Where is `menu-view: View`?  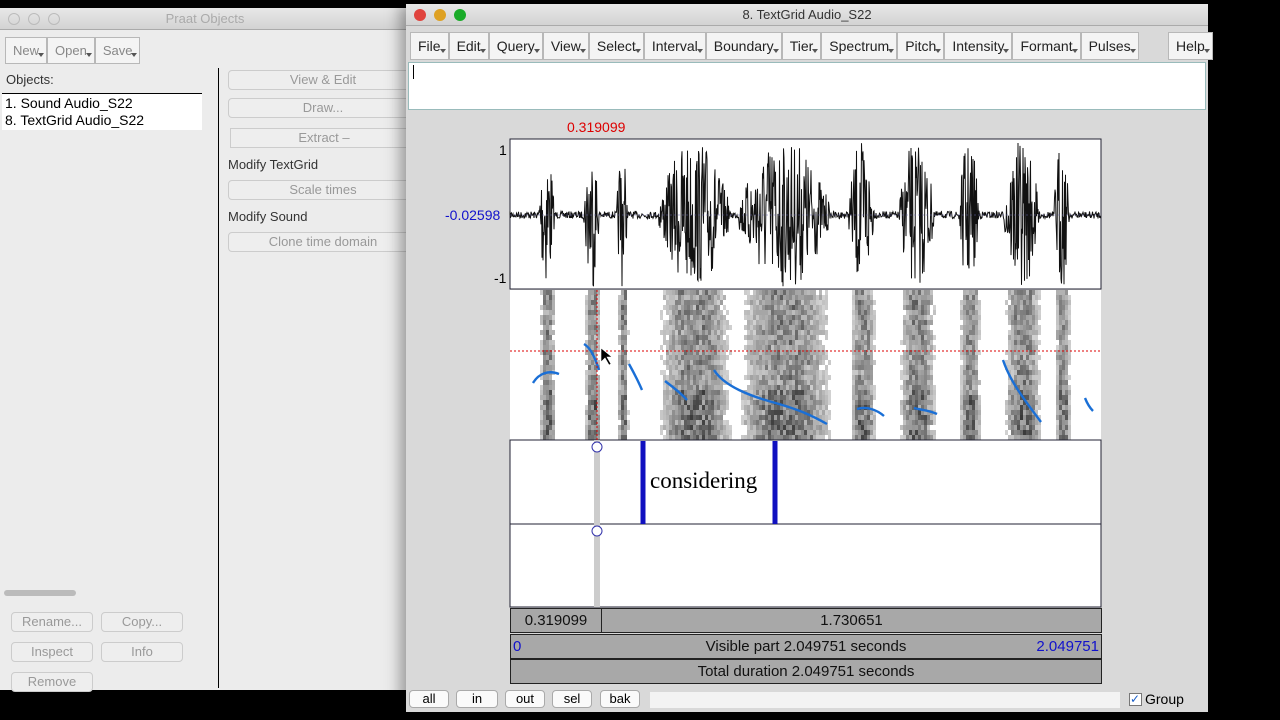 menu-view: View is located at coordinates (565, 46).